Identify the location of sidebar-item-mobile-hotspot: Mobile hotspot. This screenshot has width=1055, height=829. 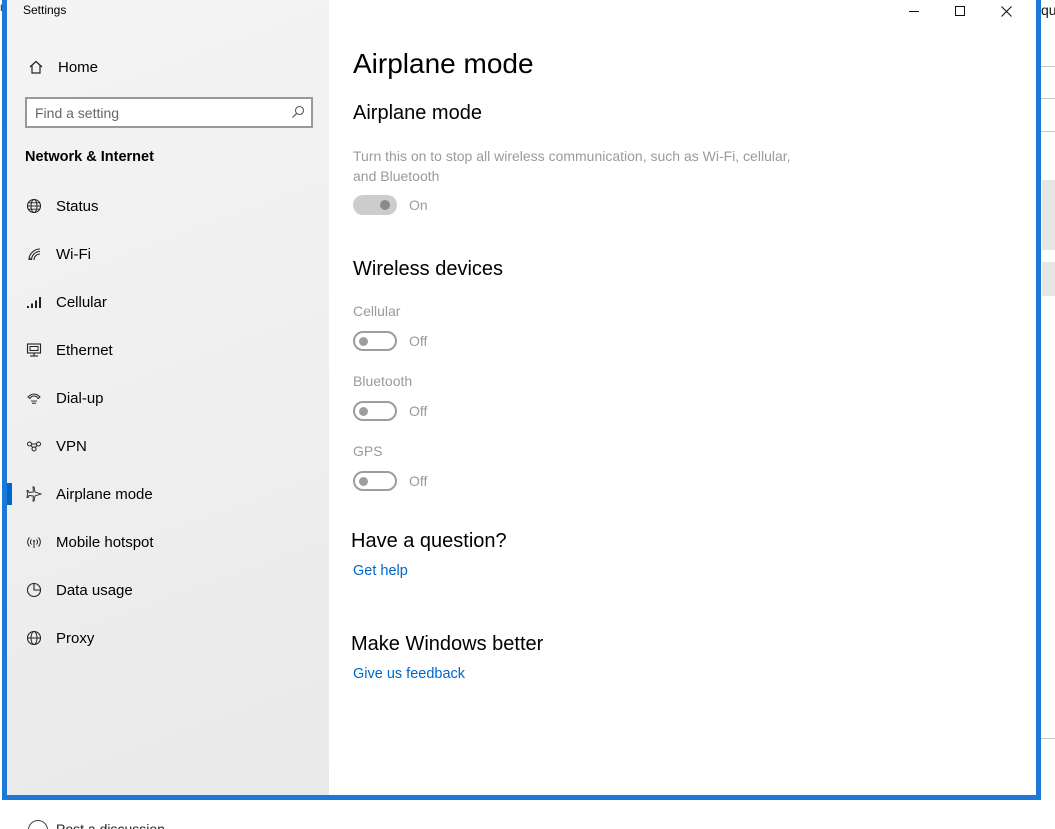
(168, 542).